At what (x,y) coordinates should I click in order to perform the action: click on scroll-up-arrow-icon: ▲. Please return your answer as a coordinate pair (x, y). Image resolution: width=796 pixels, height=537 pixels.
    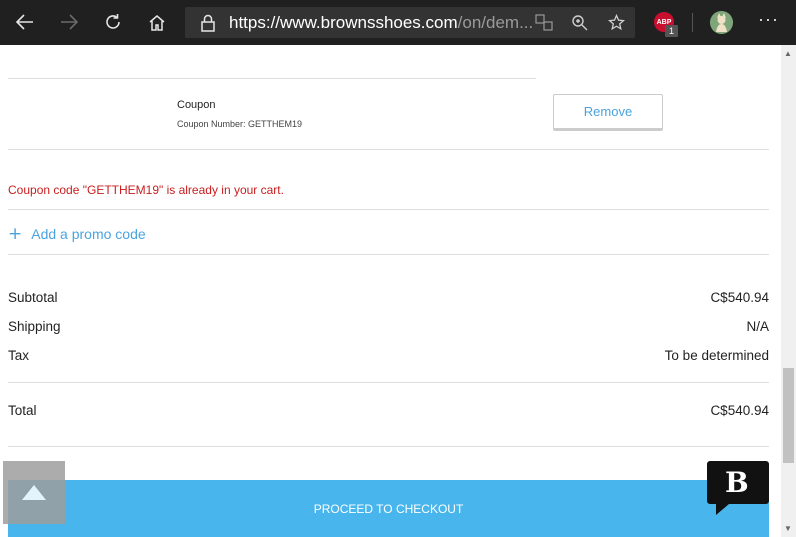
    Looking at the image, I should click on (788, 53).